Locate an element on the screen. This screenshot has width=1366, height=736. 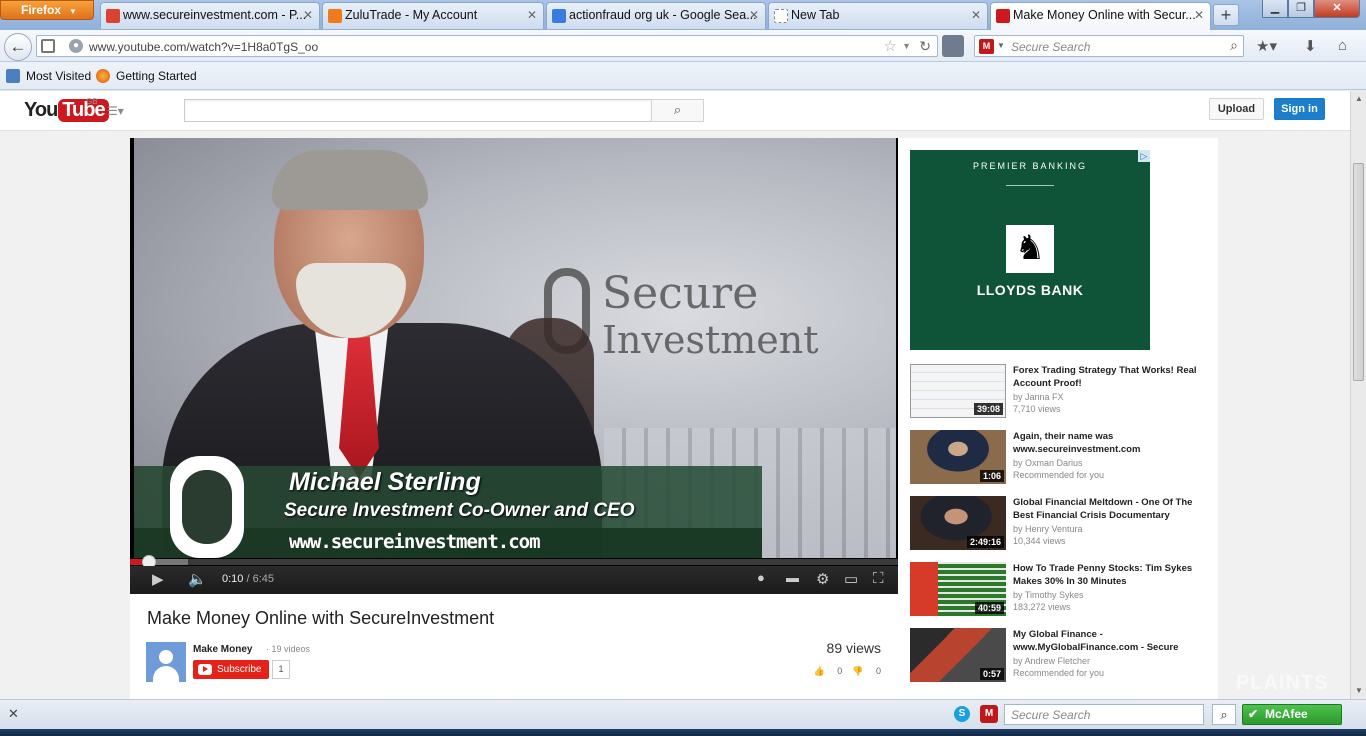
addon-bar: ✕ S M Secure Search ⌕ McAfee is located at coordinates (683, 714).